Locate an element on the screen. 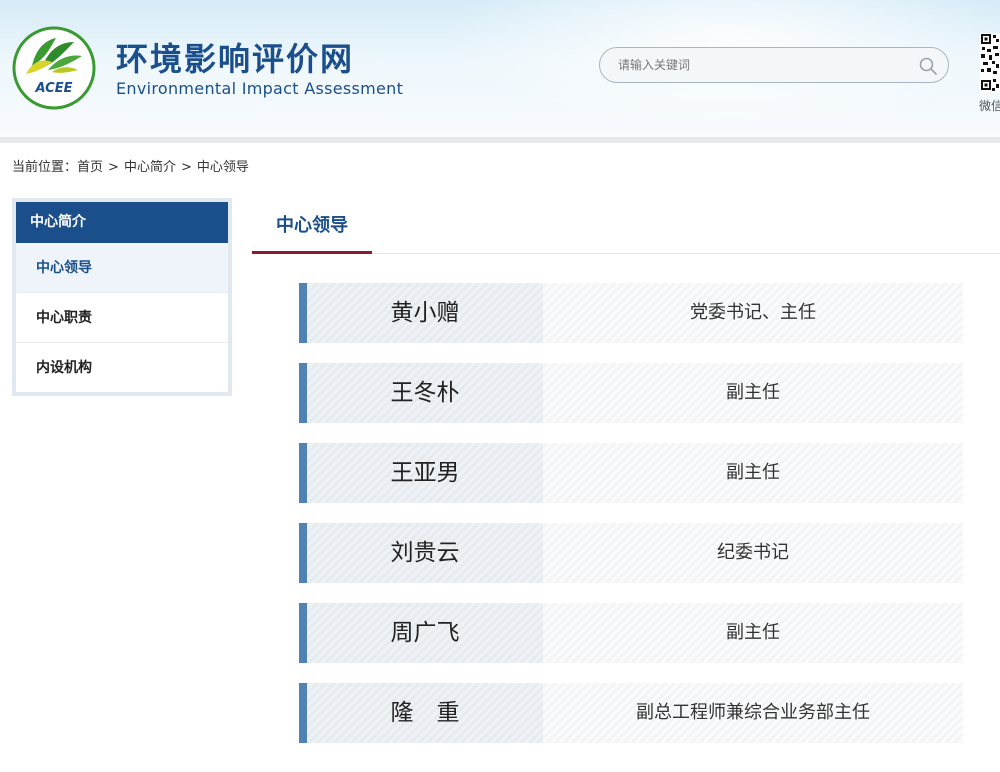 Image resolution: width=1000 pixels, height=772 pixels. tab-leaders: 中心领导 is located at coordinates (312, 232).